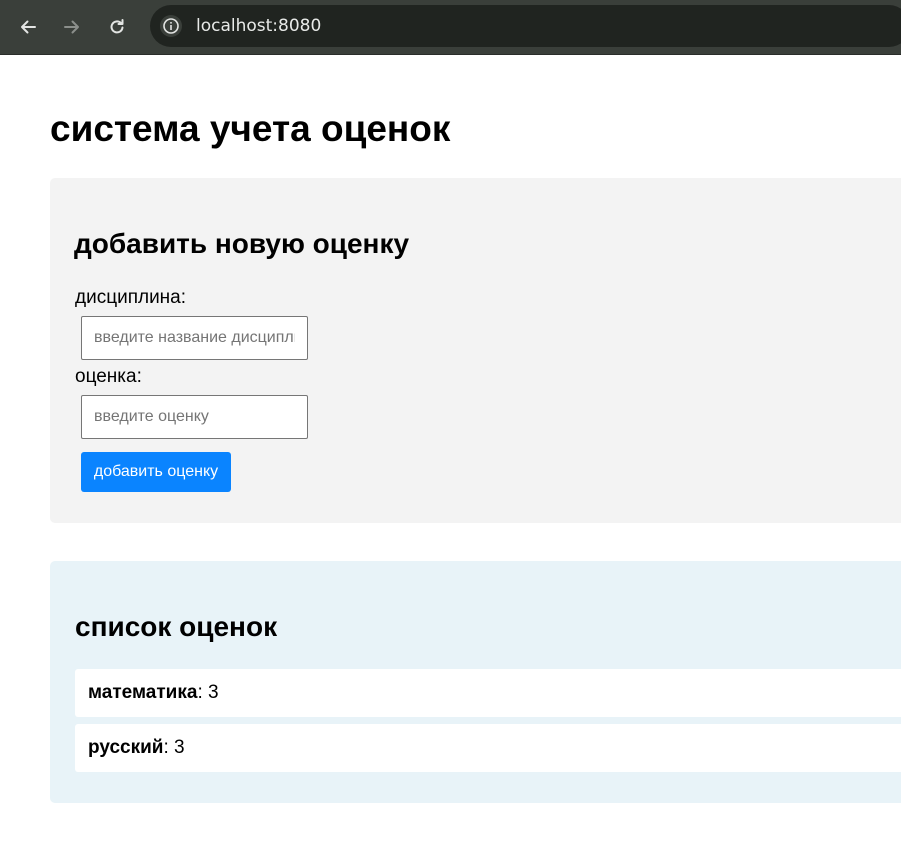 The height and width of the screenshot is (844, 901). I want to click on forward-button, so click(72, 27).